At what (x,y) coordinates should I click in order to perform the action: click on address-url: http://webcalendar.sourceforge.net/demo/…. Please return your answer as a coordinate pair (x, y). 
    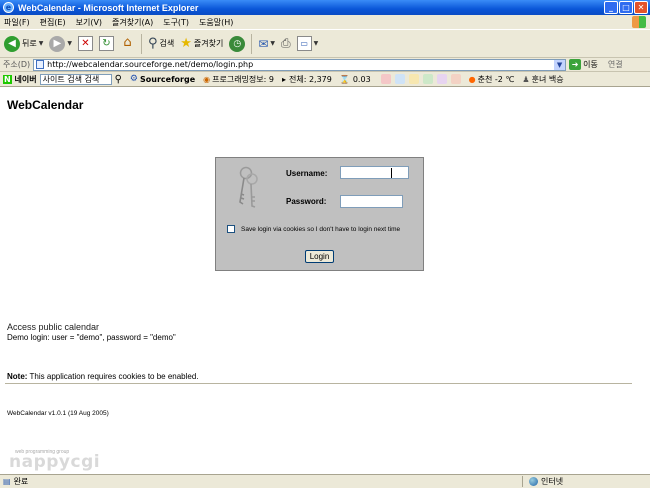
    Looking at the image, I should click on (150, 64).